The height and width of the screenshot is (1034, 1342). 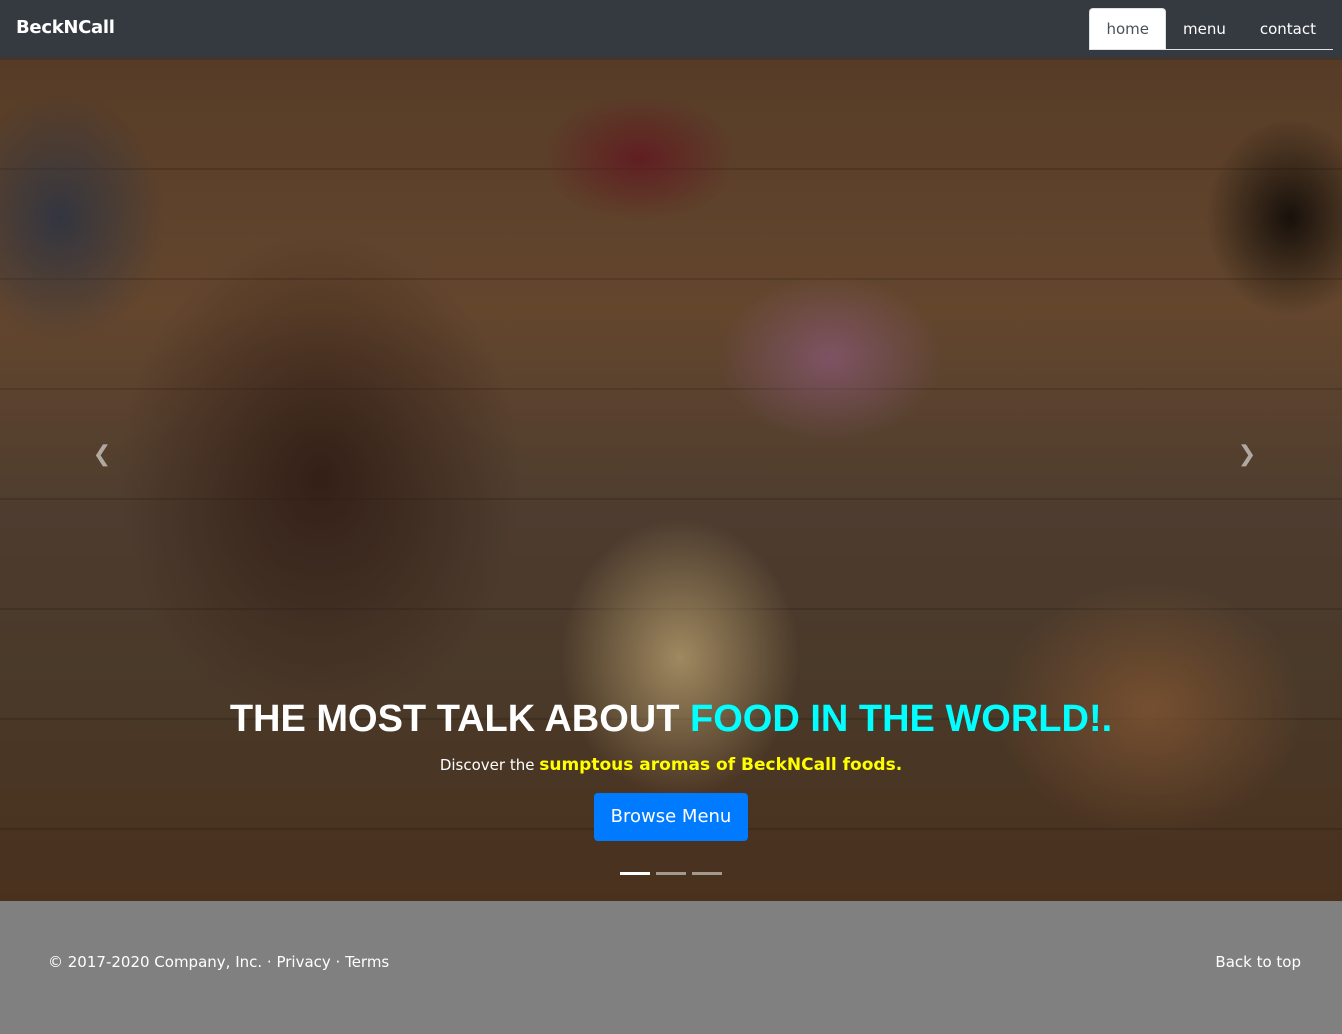 I want to click on hero-headline: THE MOST TALK ABOUT FOOD IN THE WORLD!., so click(x=671, y=719).